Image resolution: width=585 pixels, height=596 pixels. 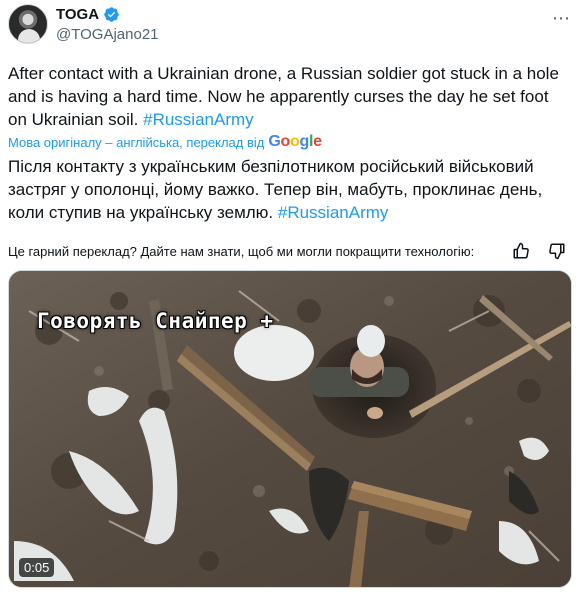 What do you see at coordinates (561, 18) in the screenshot?
I see `ellipsis-icon: ⋯` at bounding box center [561, 18].